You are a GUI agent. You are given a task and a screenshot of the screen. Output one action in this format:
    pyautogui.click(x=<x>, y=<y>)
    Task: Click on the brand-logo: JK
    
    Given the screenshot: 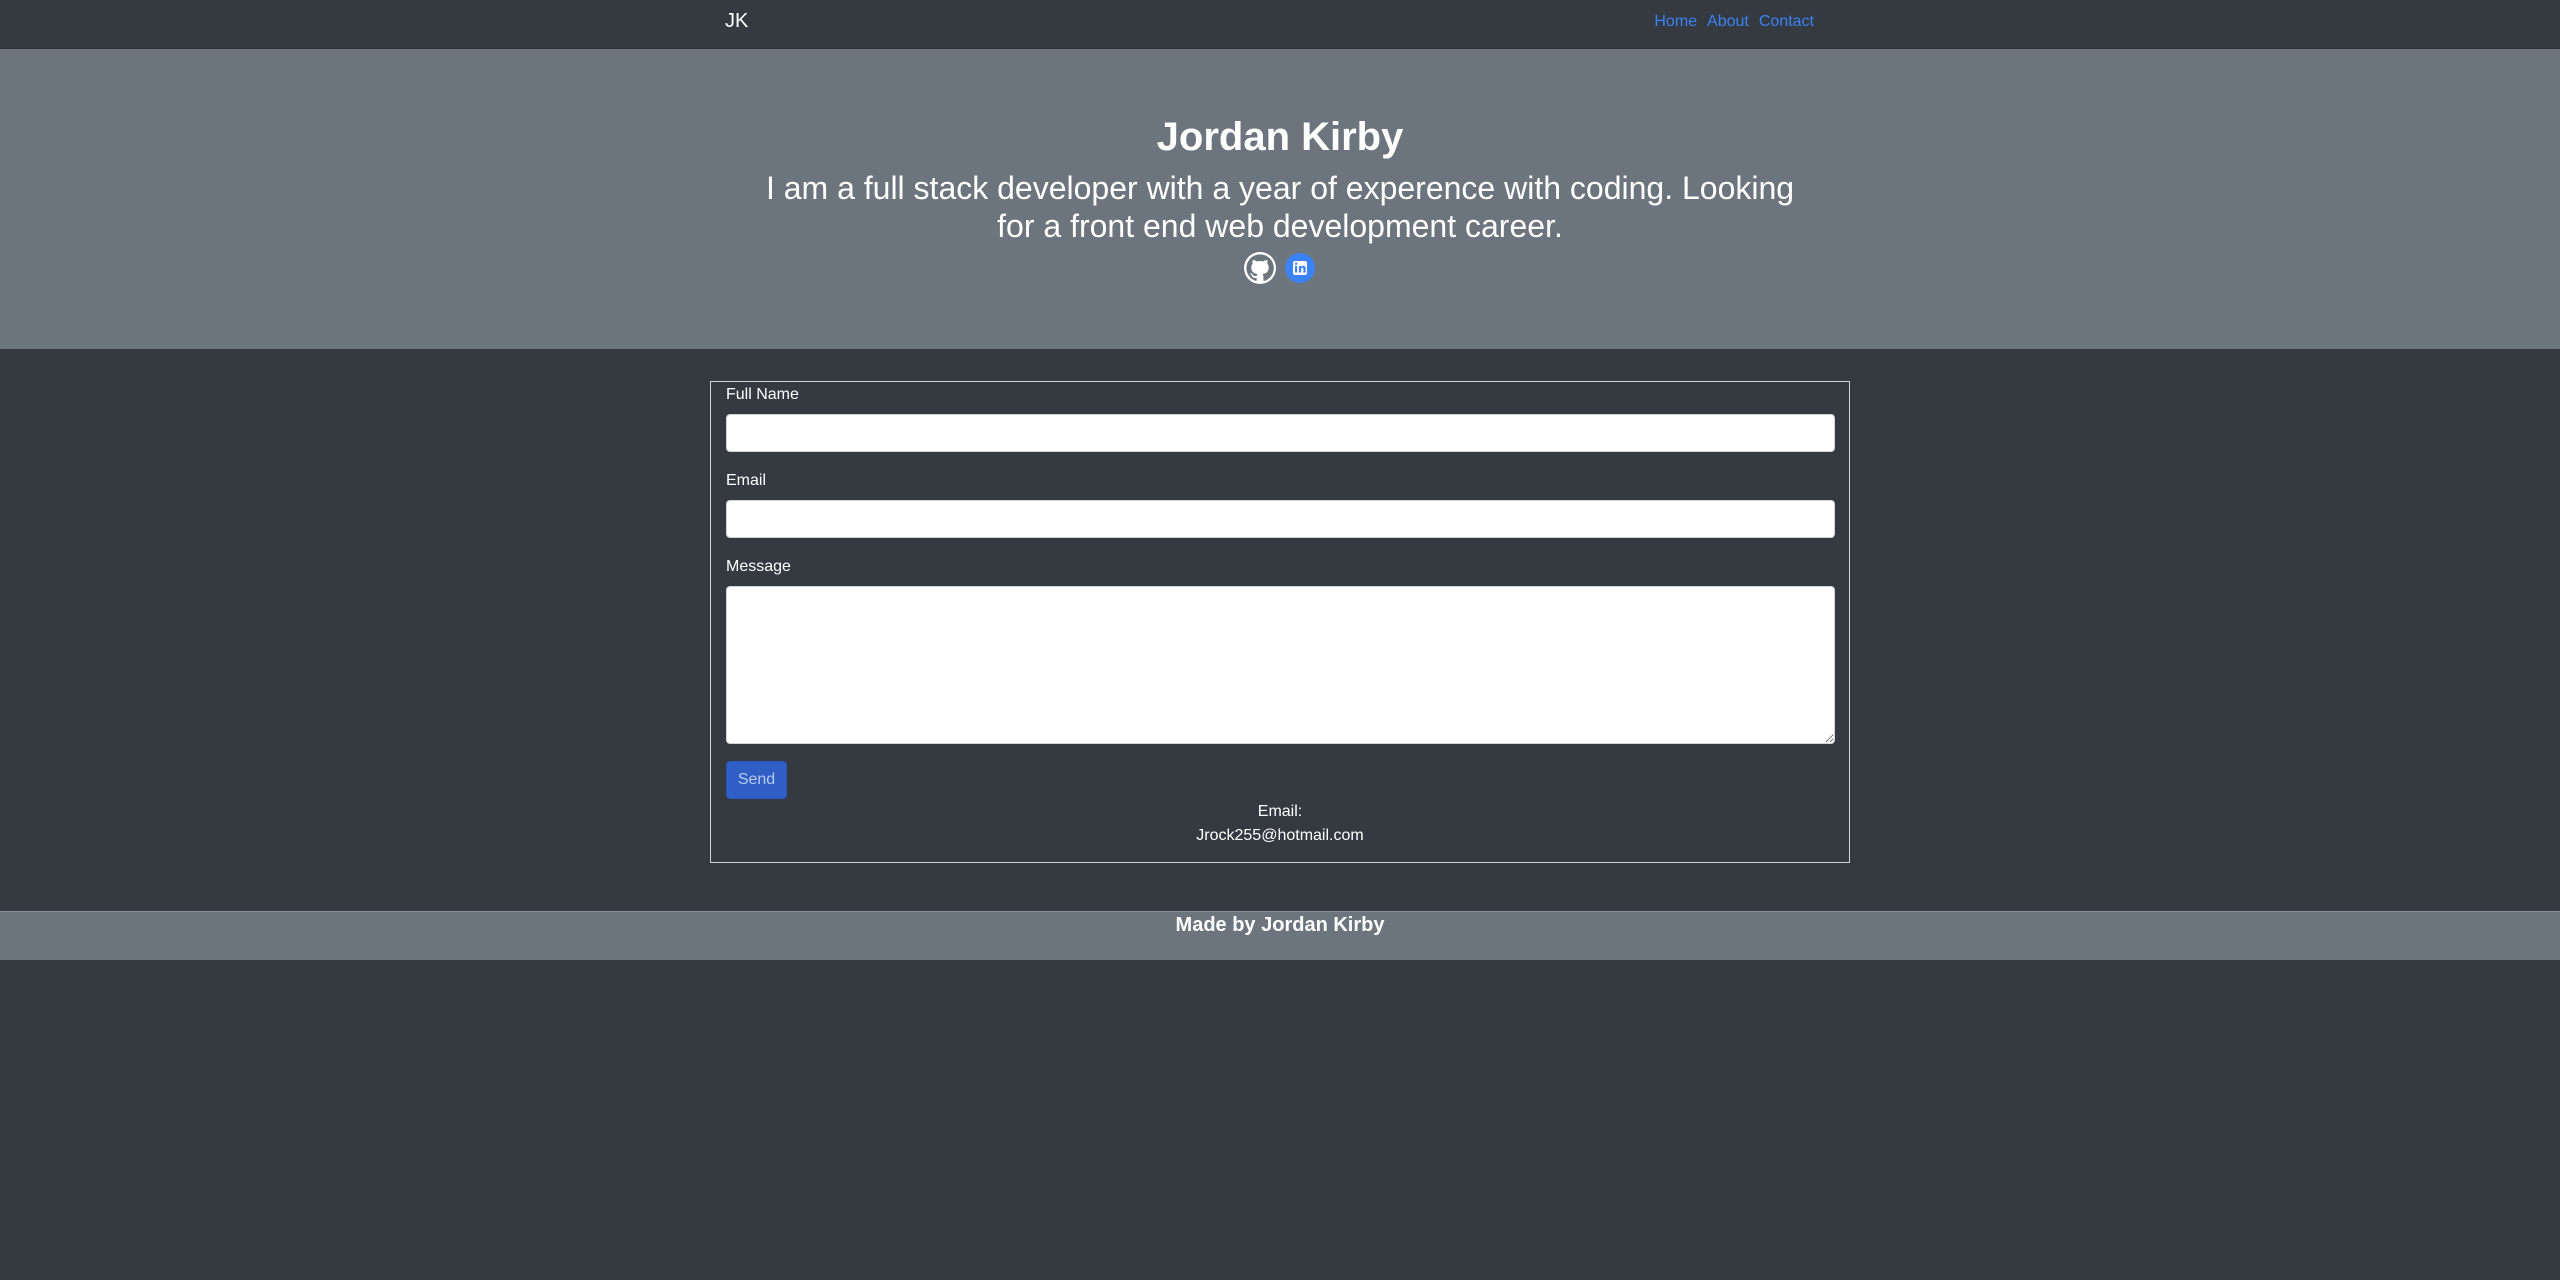 What is the action you would take?
    pyautogui.click(x=736, y=21)
    